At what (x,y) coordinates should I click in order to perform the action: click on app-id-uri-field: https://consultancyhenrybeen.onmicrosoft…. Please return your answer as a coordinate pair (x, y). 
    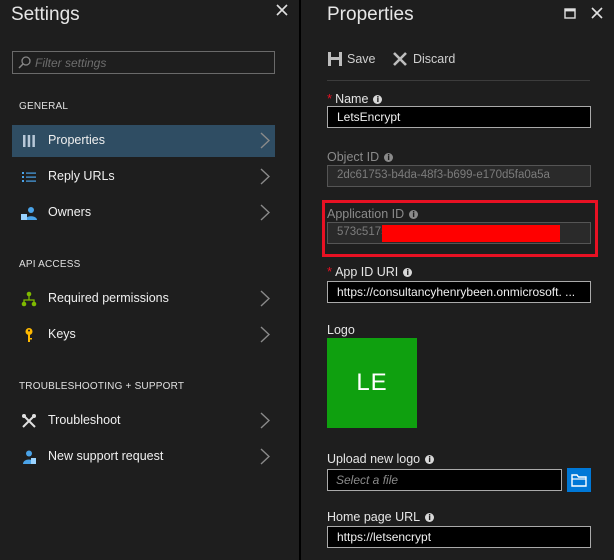
    Looking at the image, I should click on (459, 292).